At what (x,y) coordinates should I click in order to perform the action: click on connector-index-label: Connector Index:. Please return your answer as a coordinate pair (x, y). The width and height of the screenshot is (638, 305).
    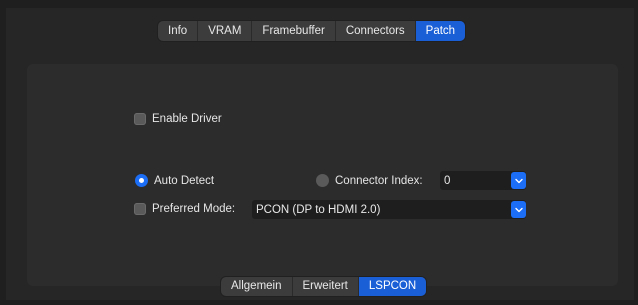
    Looking at the image, I should click on (379, 180).